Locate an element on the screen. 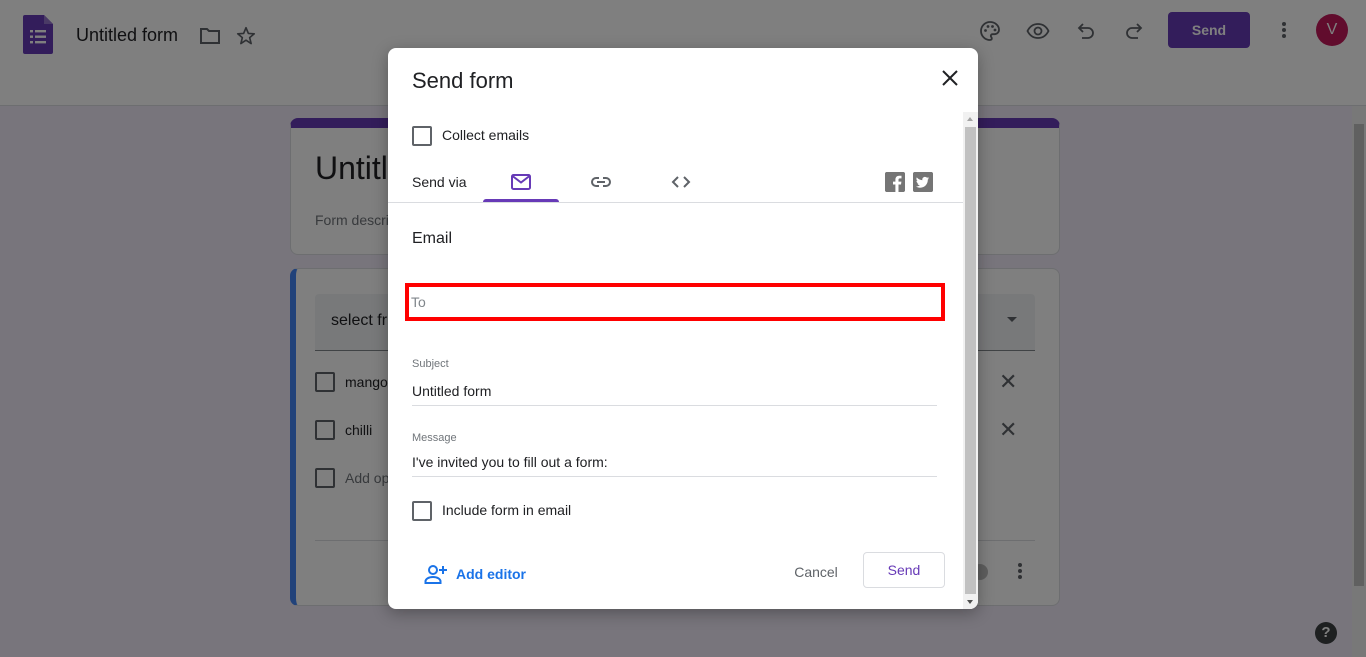 This screenshot has height=657, width=1366. message-field is located at coordinates (674, 463).